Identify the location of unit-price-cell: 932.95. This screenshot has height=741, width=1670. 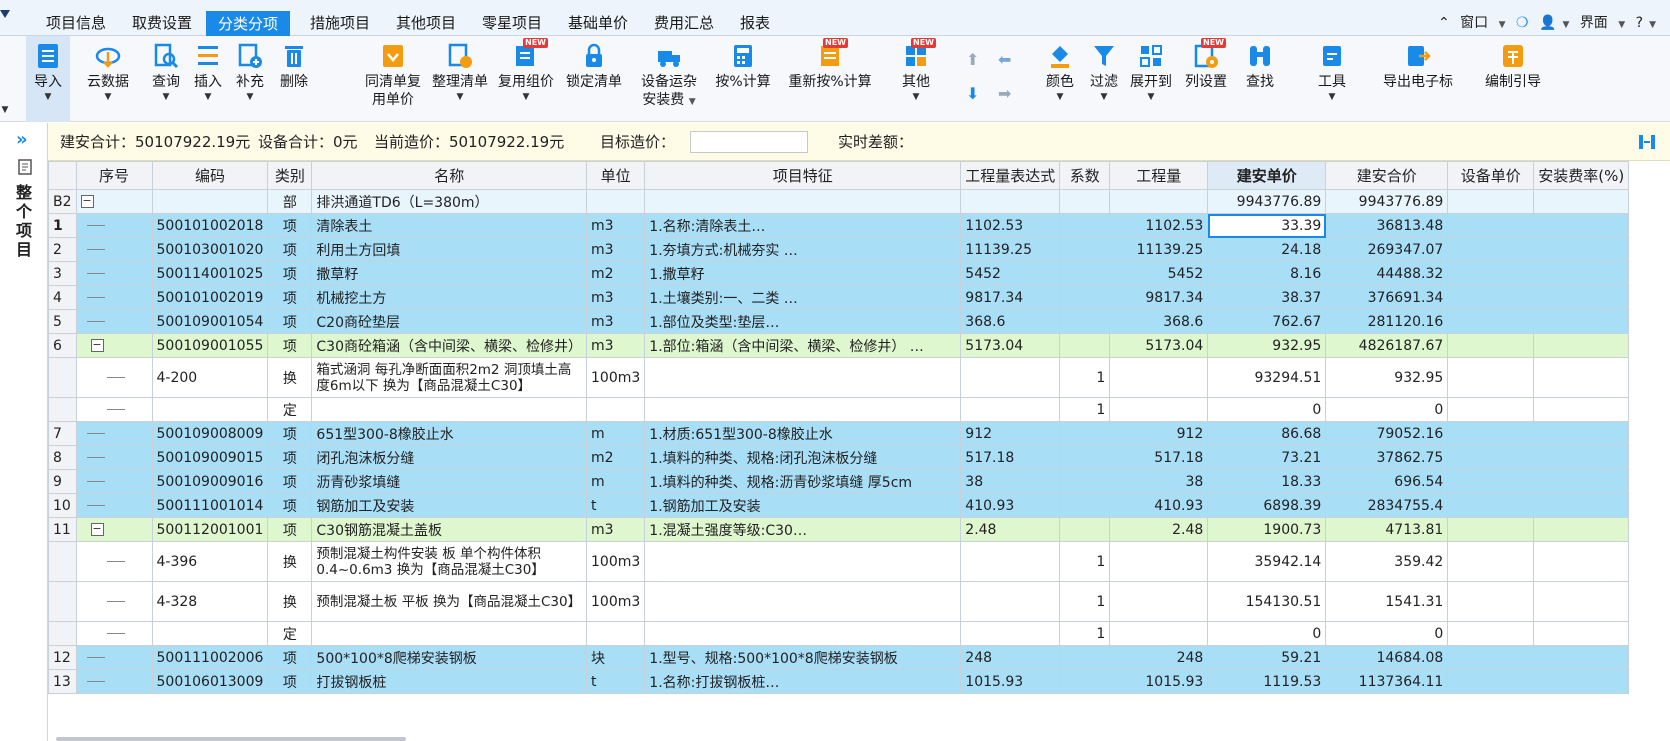
(1267, 345).